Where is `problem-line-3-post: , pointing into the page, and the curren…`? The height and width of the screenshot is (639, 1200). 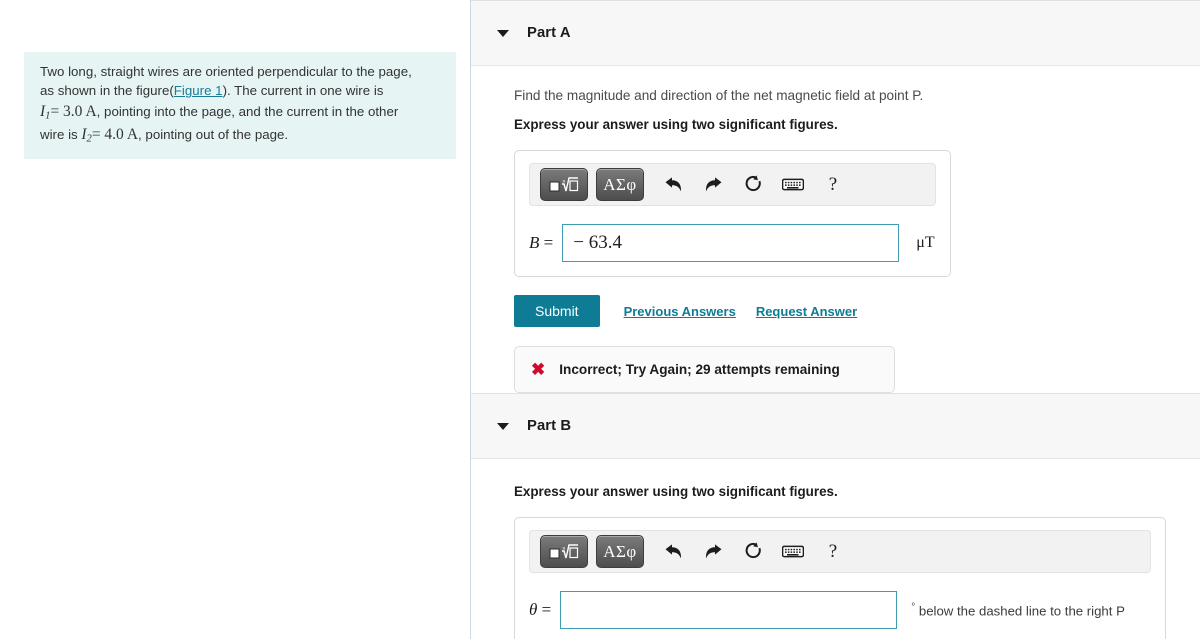 problem-line-3-post: , pointing into the page, and the curren… is located at coordinates (247, 111).